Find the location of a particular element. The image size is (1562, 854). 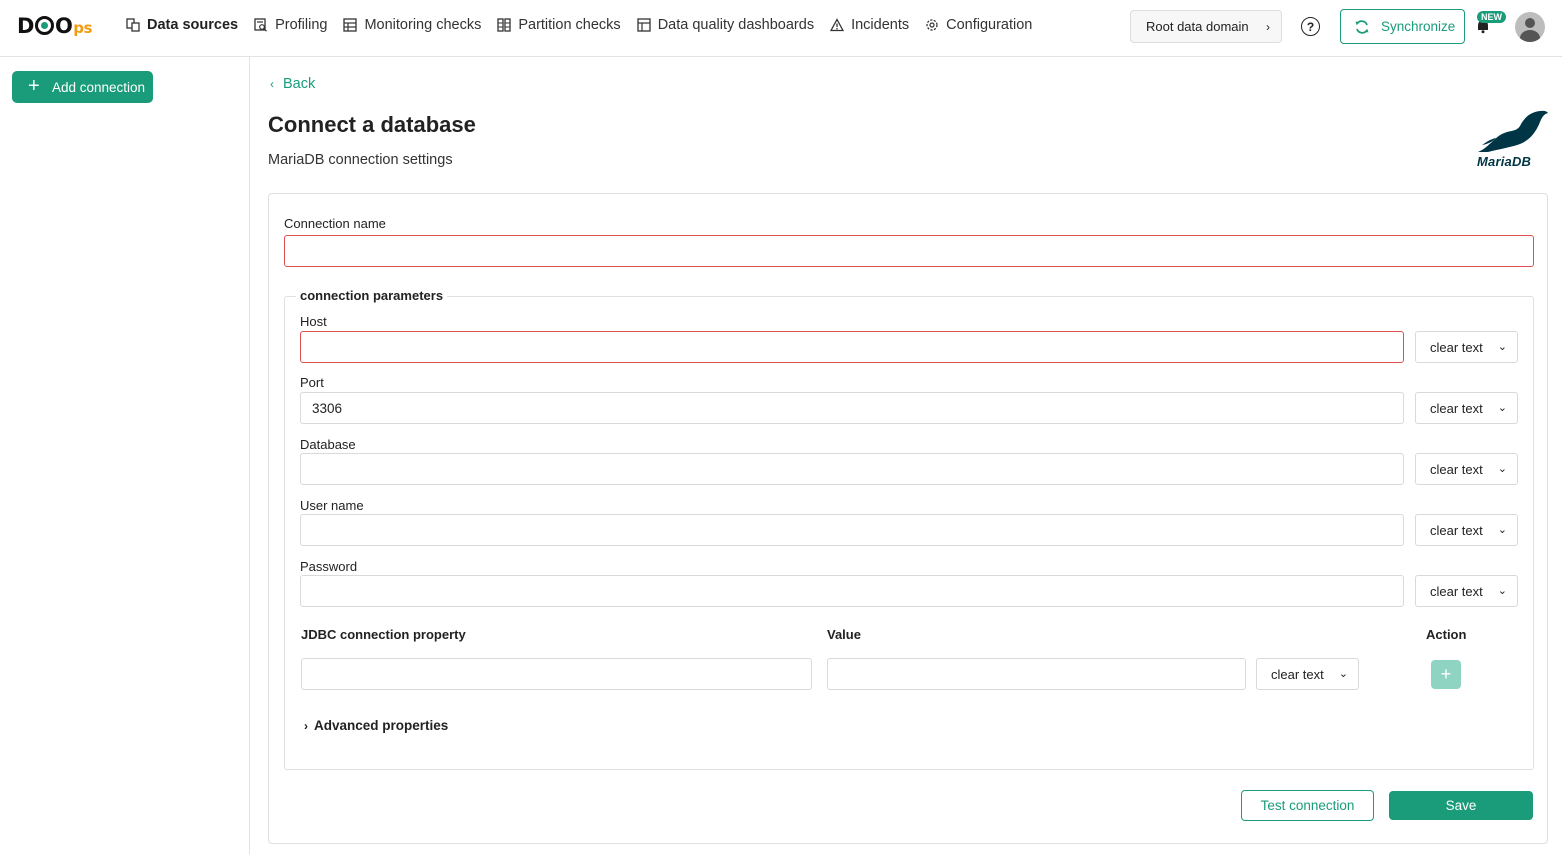

root-data-domain-button: Root data domain › is located at coordinates (1206, 26).